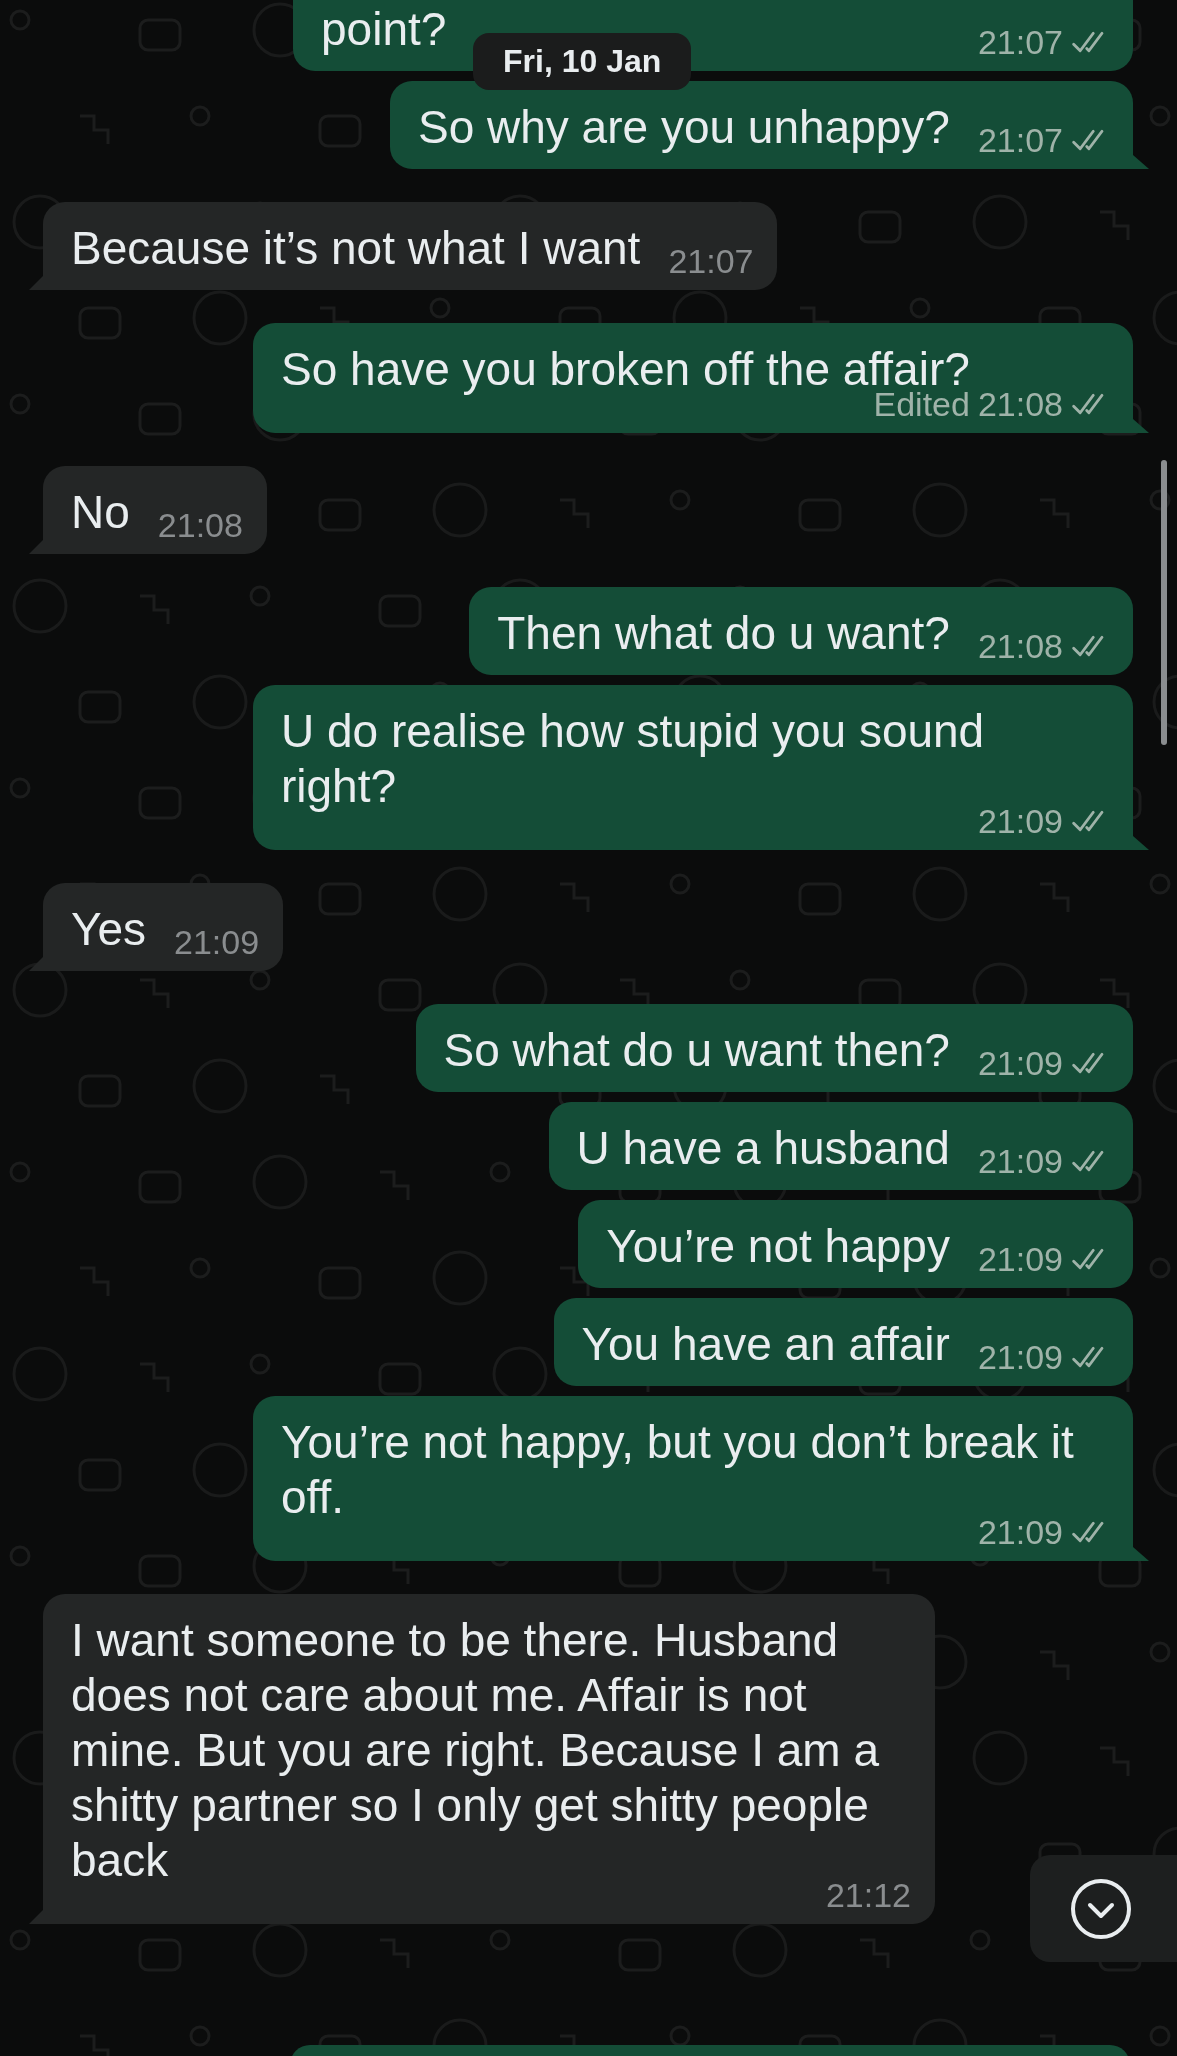 Image resolution: width=1177 pixels, height=2056 pixels. I want to click on message-text: Because it’s not what I want, so click(356, 248).